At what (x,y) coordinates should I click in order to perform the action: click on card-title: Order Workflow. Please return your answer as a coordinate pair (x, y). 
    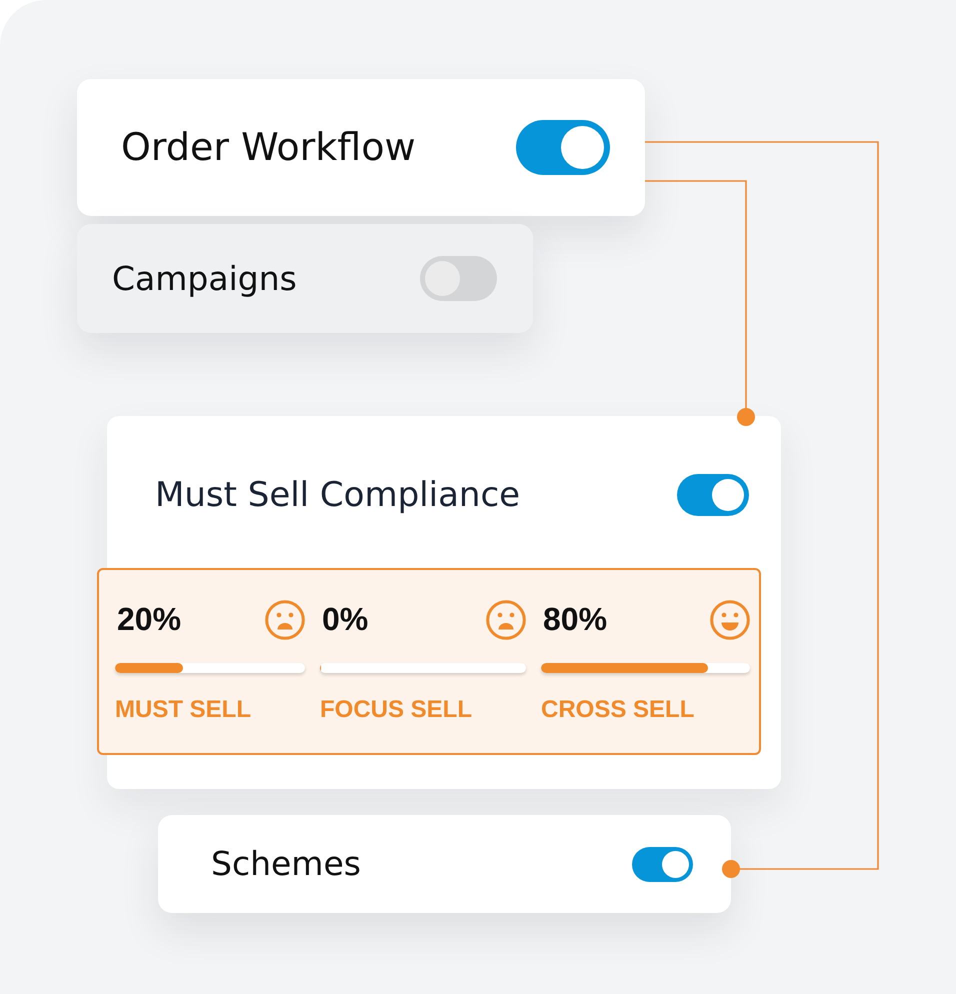
    Looking at the image, I should click on (268, 147).